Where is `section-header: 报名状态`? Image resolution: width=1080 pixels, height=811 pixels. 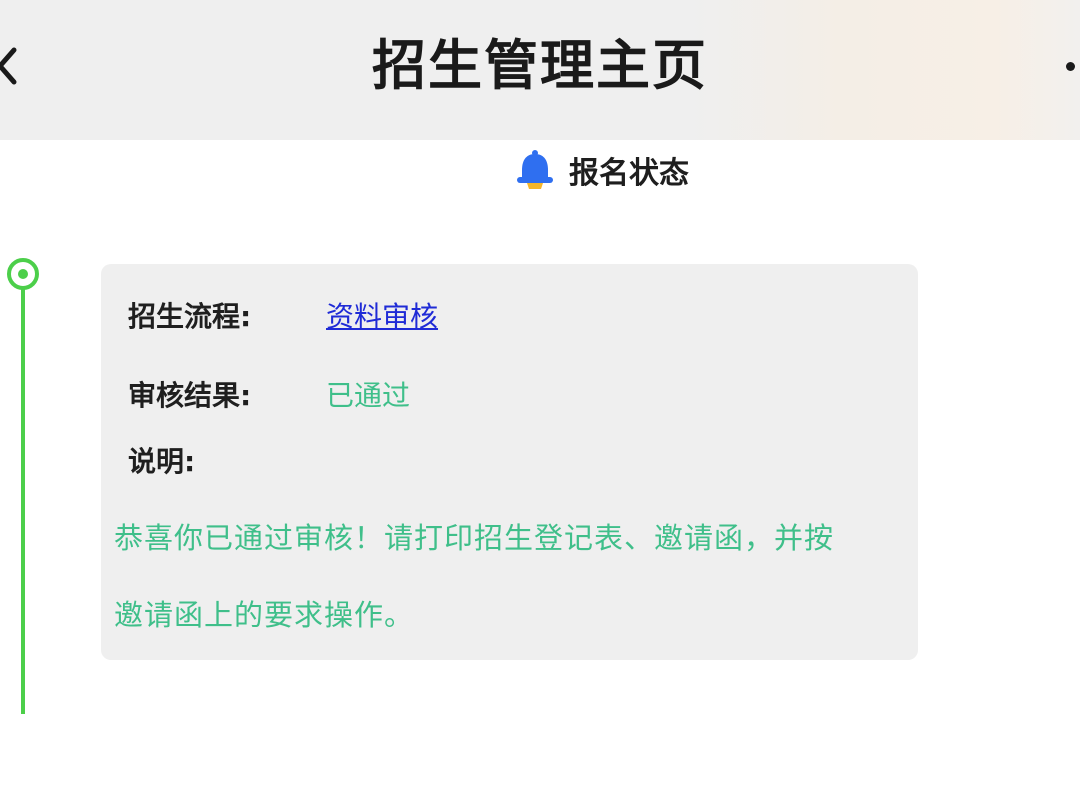 section-header: 报名状态 is located at coordinates (602, 170).